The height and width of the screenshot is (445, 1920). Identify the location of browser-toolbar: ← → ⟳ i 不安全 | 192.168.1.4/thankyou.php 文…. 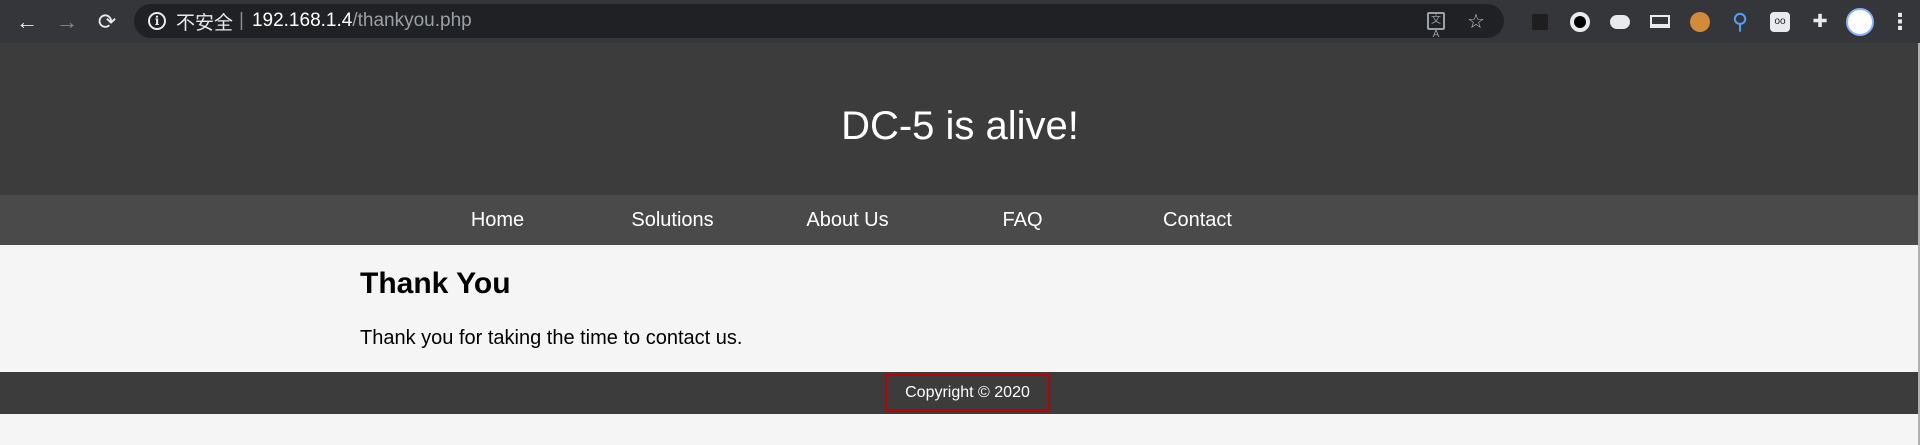
(960, 21).